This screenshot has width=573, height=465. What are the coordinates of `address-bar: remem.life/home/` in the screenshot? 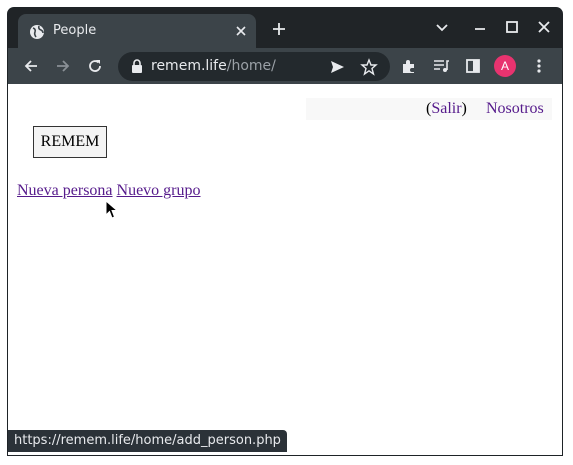 It's located at (254, 66).